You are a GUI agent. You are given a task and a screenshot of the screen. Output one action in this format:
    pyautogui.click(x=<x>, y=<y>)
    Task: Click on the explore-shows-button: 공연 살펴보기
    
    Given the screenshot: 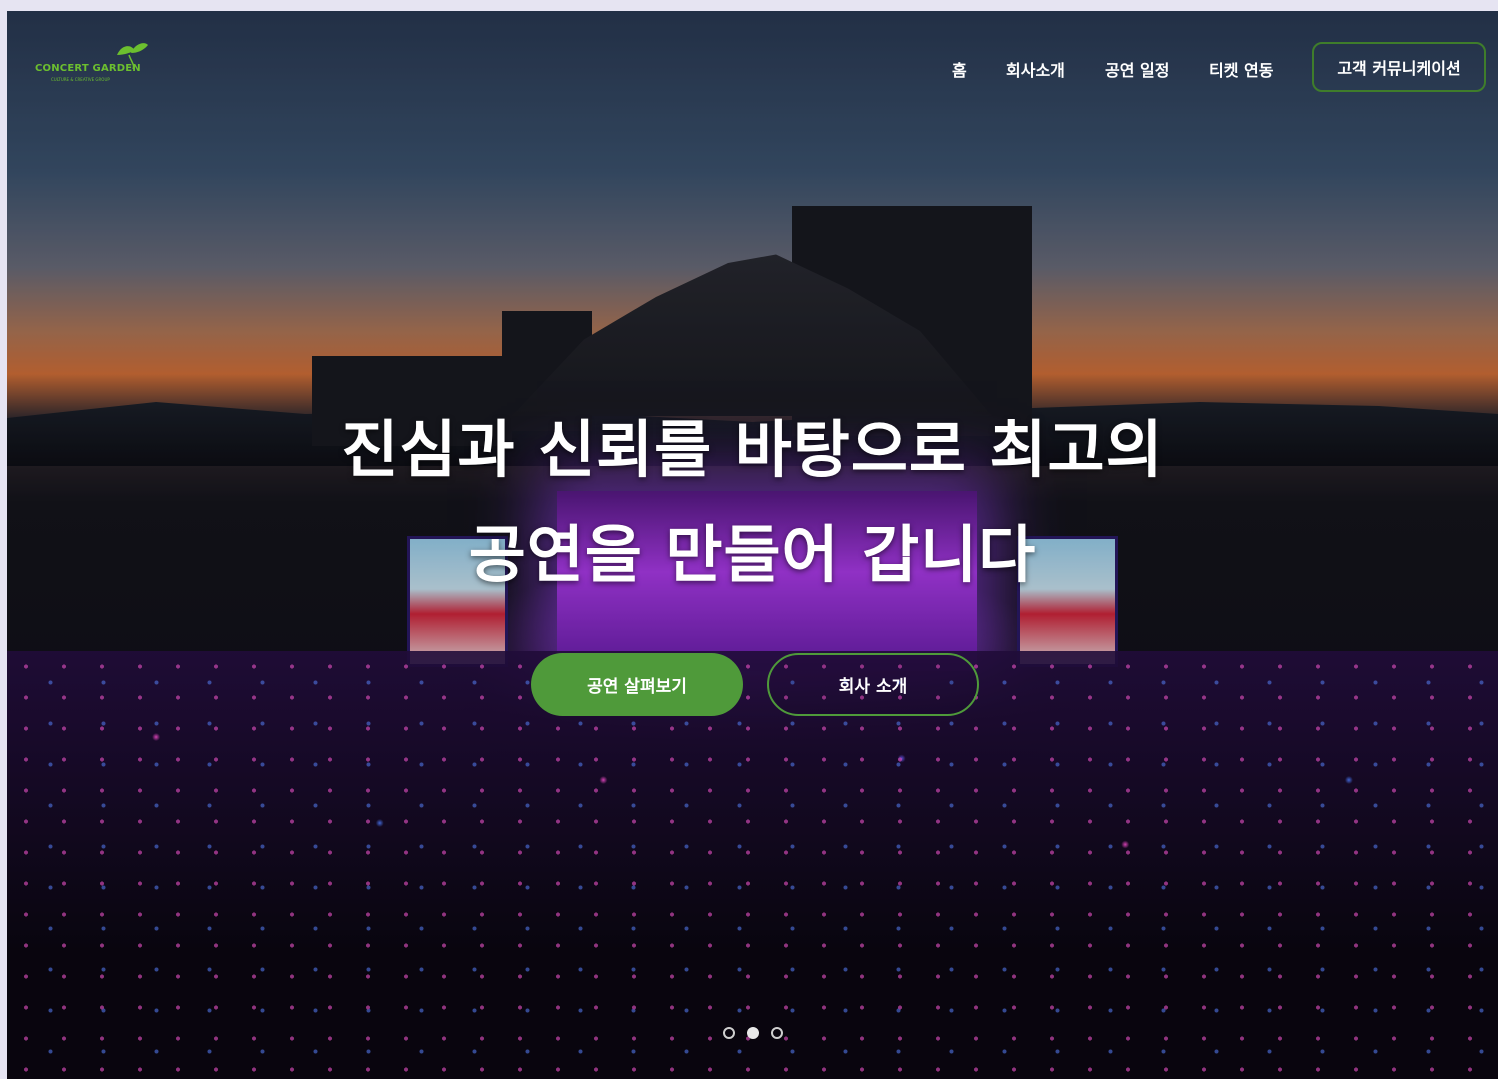 What is the action you would take?
    pyautogui.click(x=637, y=684)
    